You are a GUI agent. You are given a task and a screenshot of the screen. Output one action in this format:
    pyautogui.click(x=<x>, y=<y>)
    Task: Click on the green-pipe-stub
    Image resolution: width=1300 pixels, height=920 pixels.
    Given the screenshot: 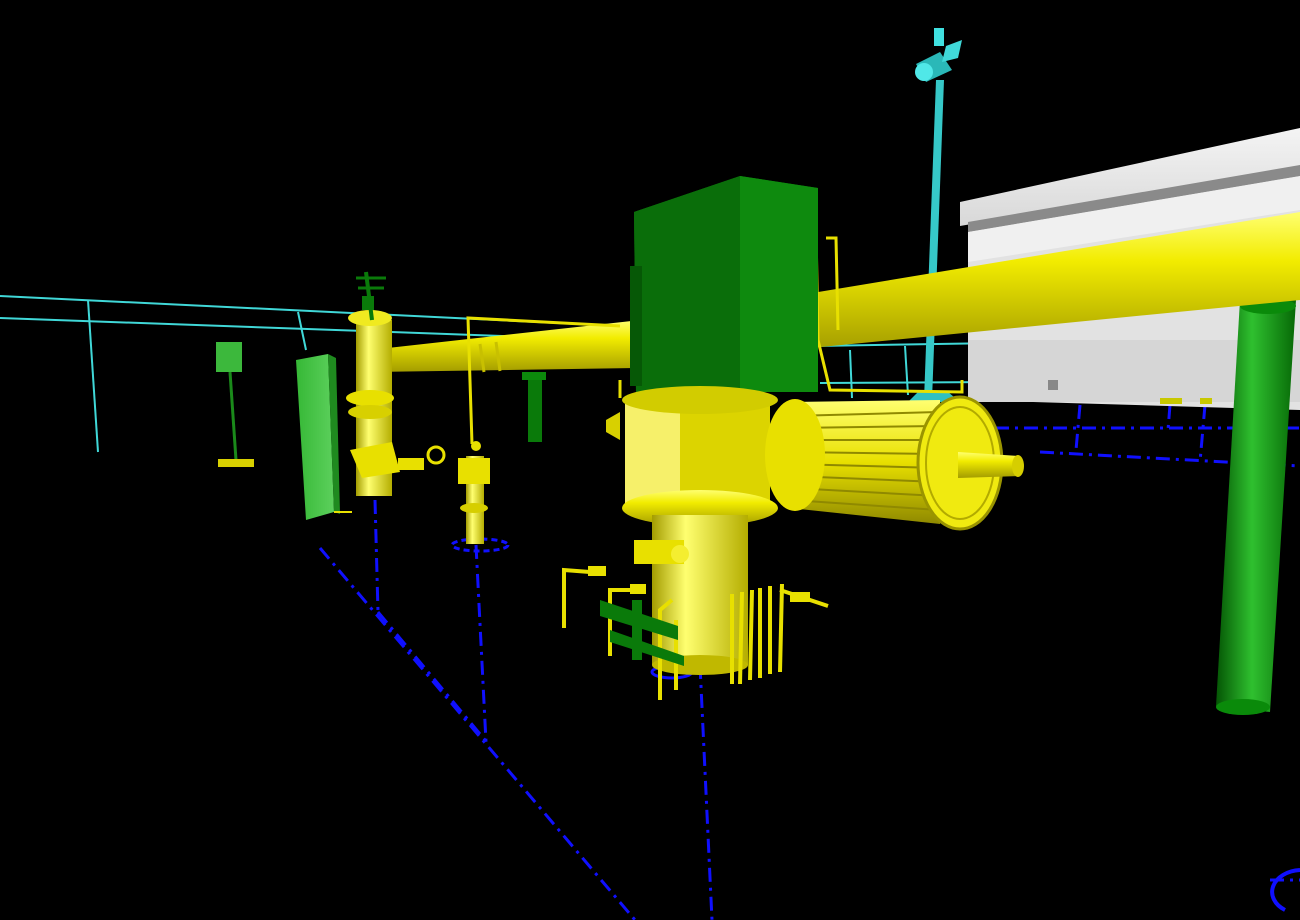 What is the action you would take?
    pyautogui.click(x=534, y=407)
    